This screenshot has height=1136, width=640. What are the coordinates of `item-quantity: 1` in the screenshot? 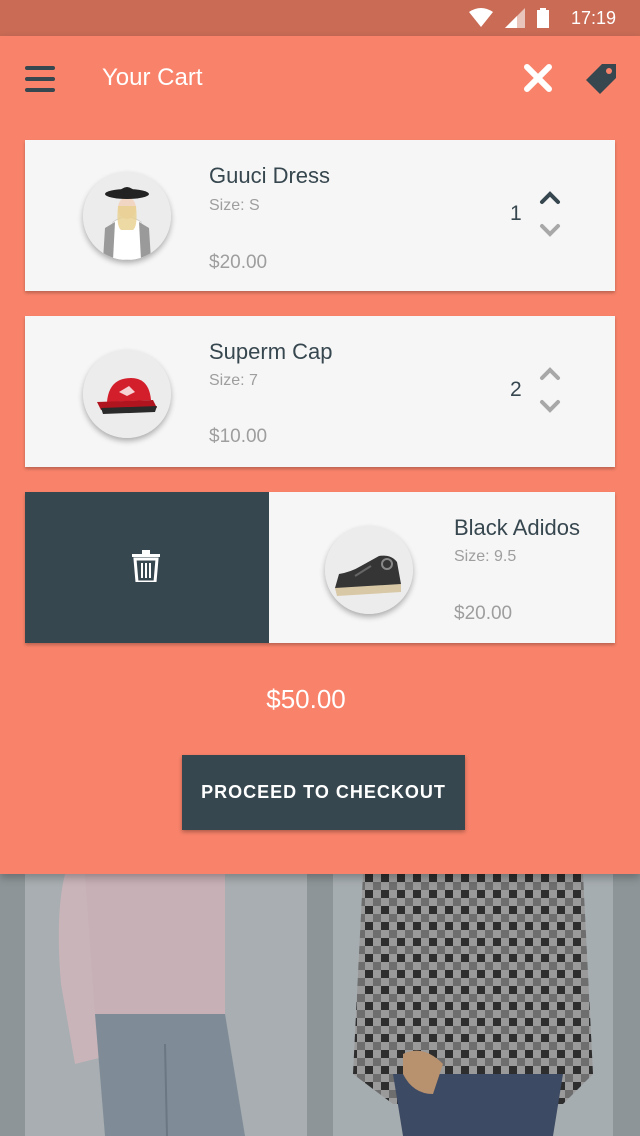 It's located at (516, 213).